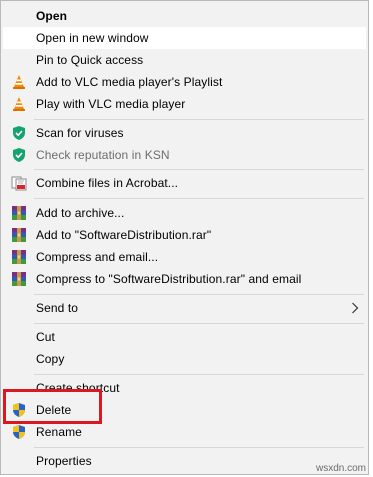  I want to click on menu-item-open-in-new-window: Open in new window, so click(184, 38).